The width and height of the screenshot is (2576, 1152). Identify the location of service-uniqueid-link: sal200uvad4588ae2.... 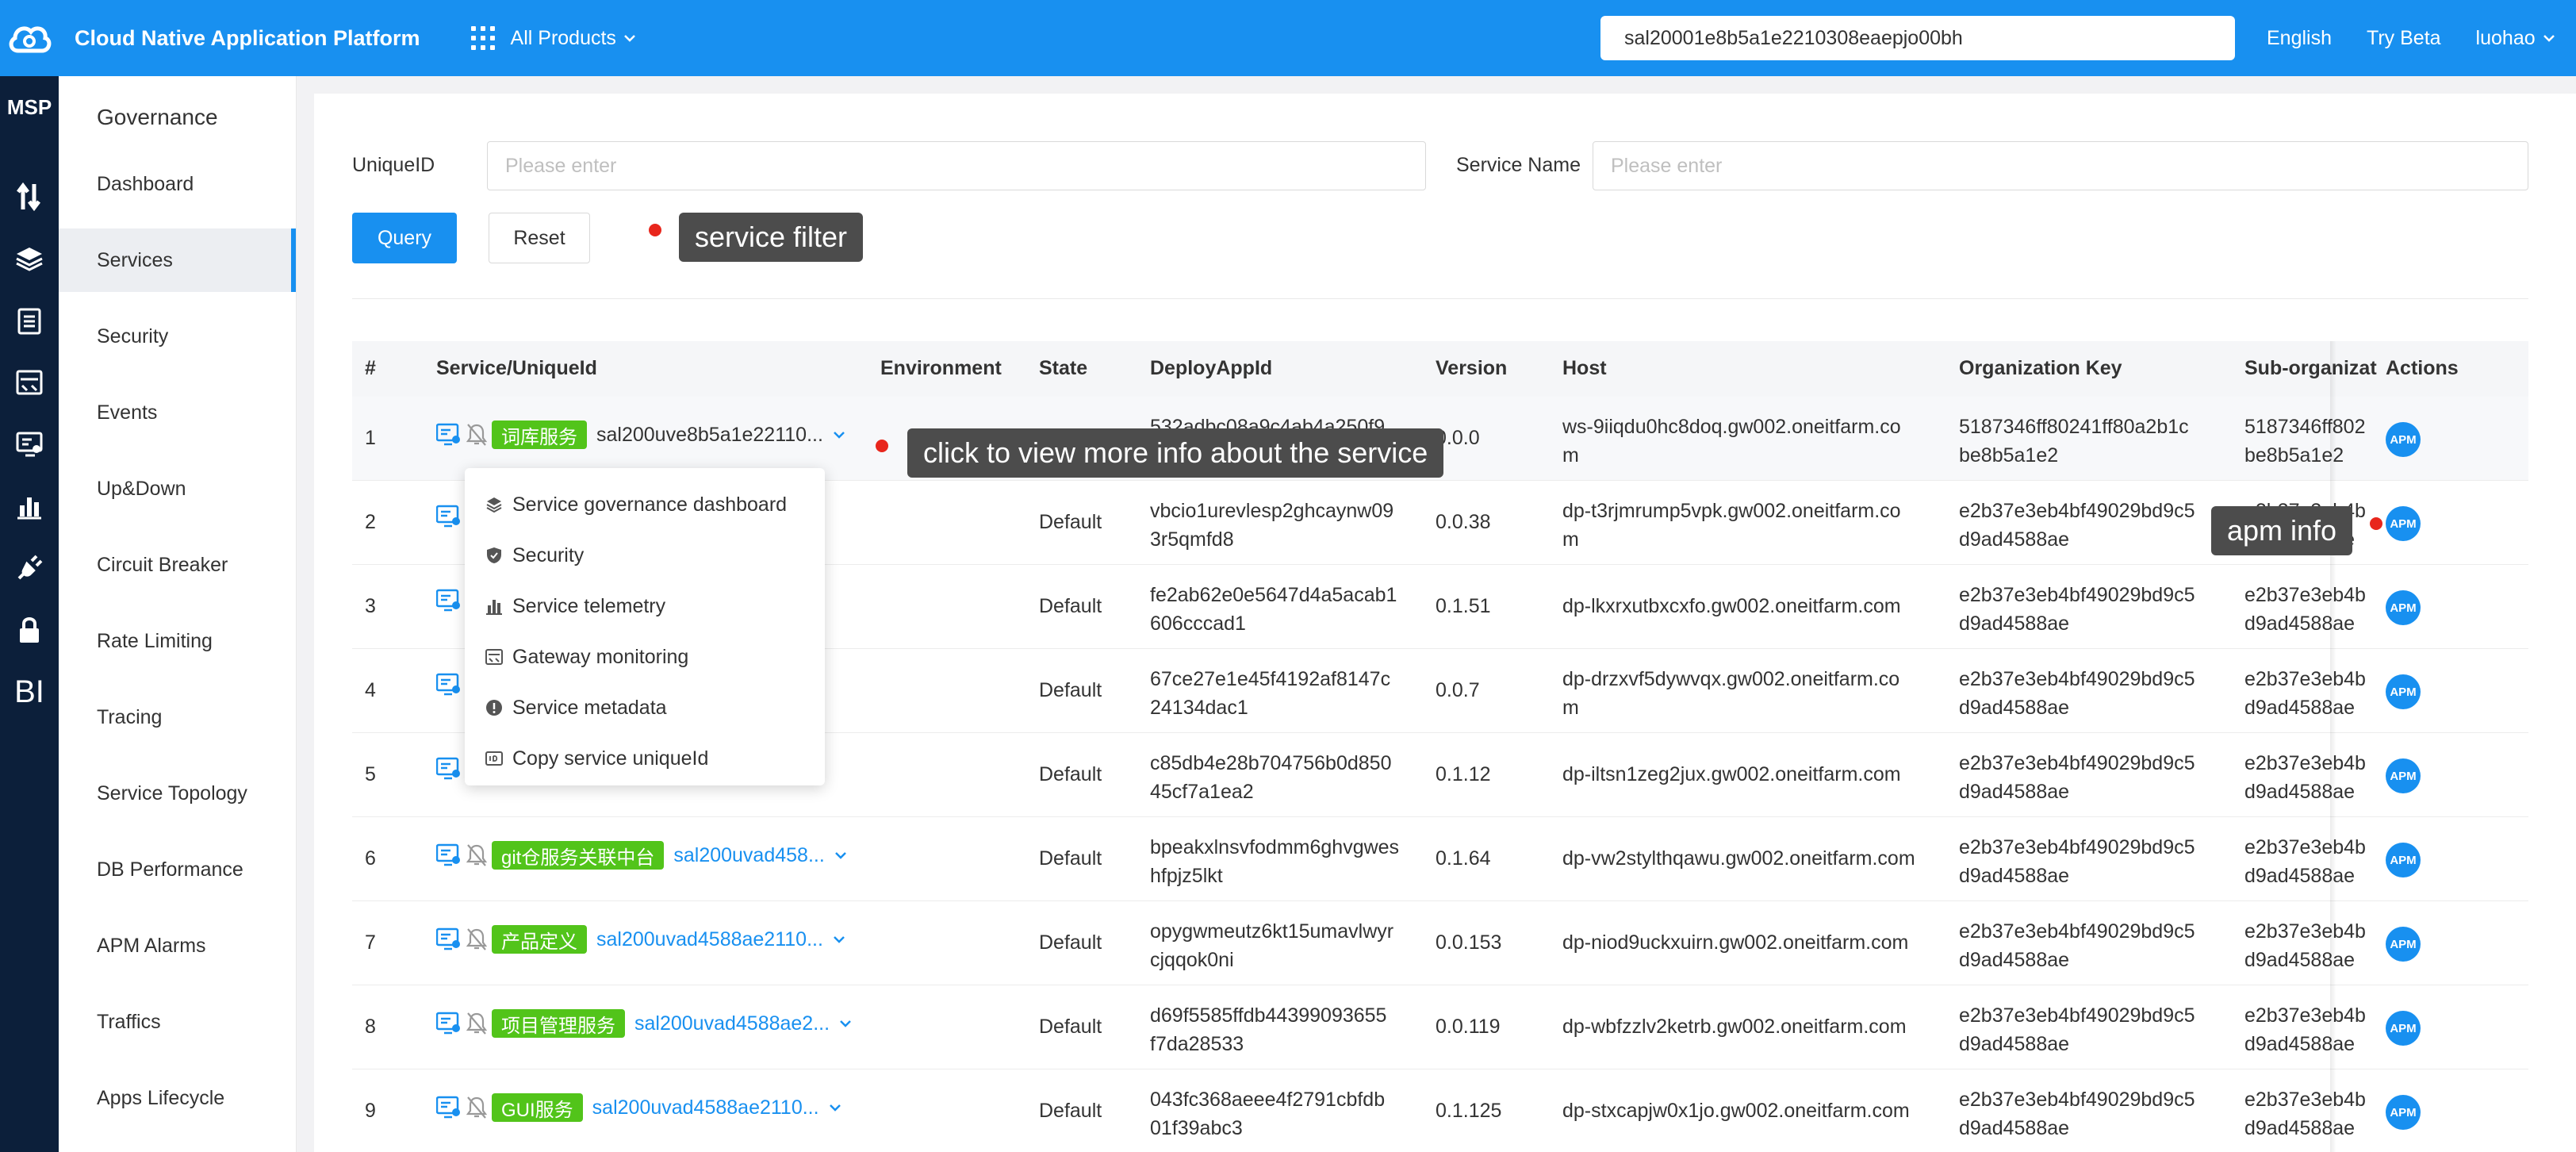
(732, 1024).